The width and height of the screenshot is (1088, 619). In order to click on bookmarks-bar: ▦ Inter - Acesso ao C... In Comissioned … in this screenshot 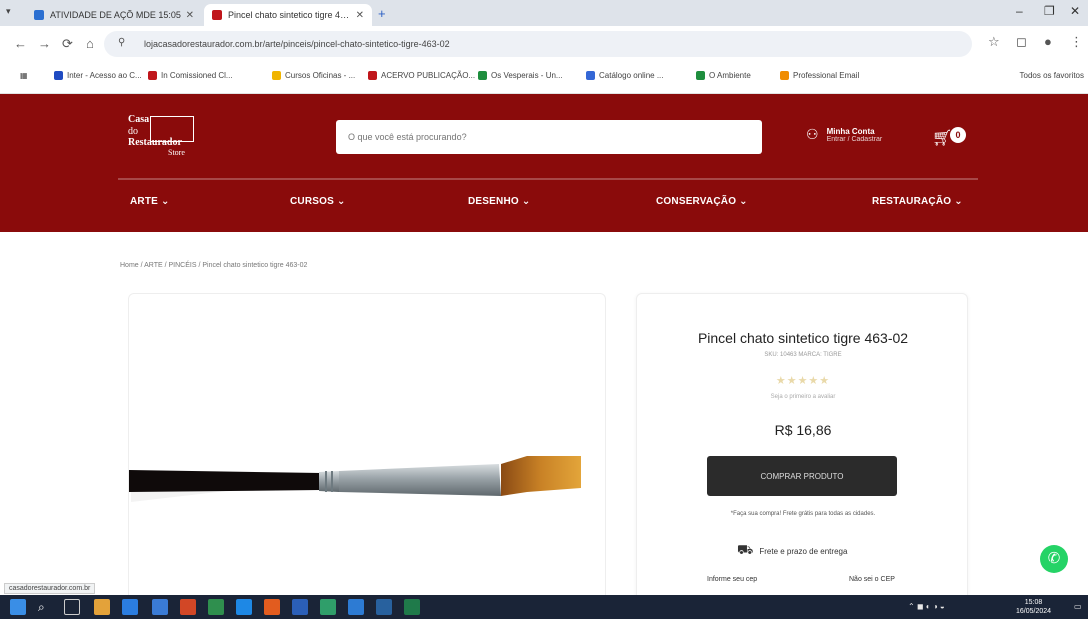, I will do `click(544, 78)`.